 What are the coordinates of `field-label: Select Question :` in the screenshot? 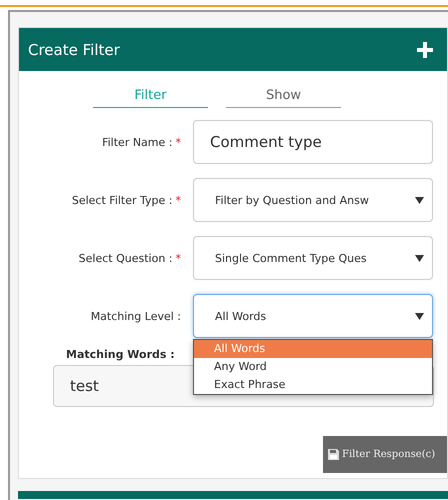 It's located at (125, 258).